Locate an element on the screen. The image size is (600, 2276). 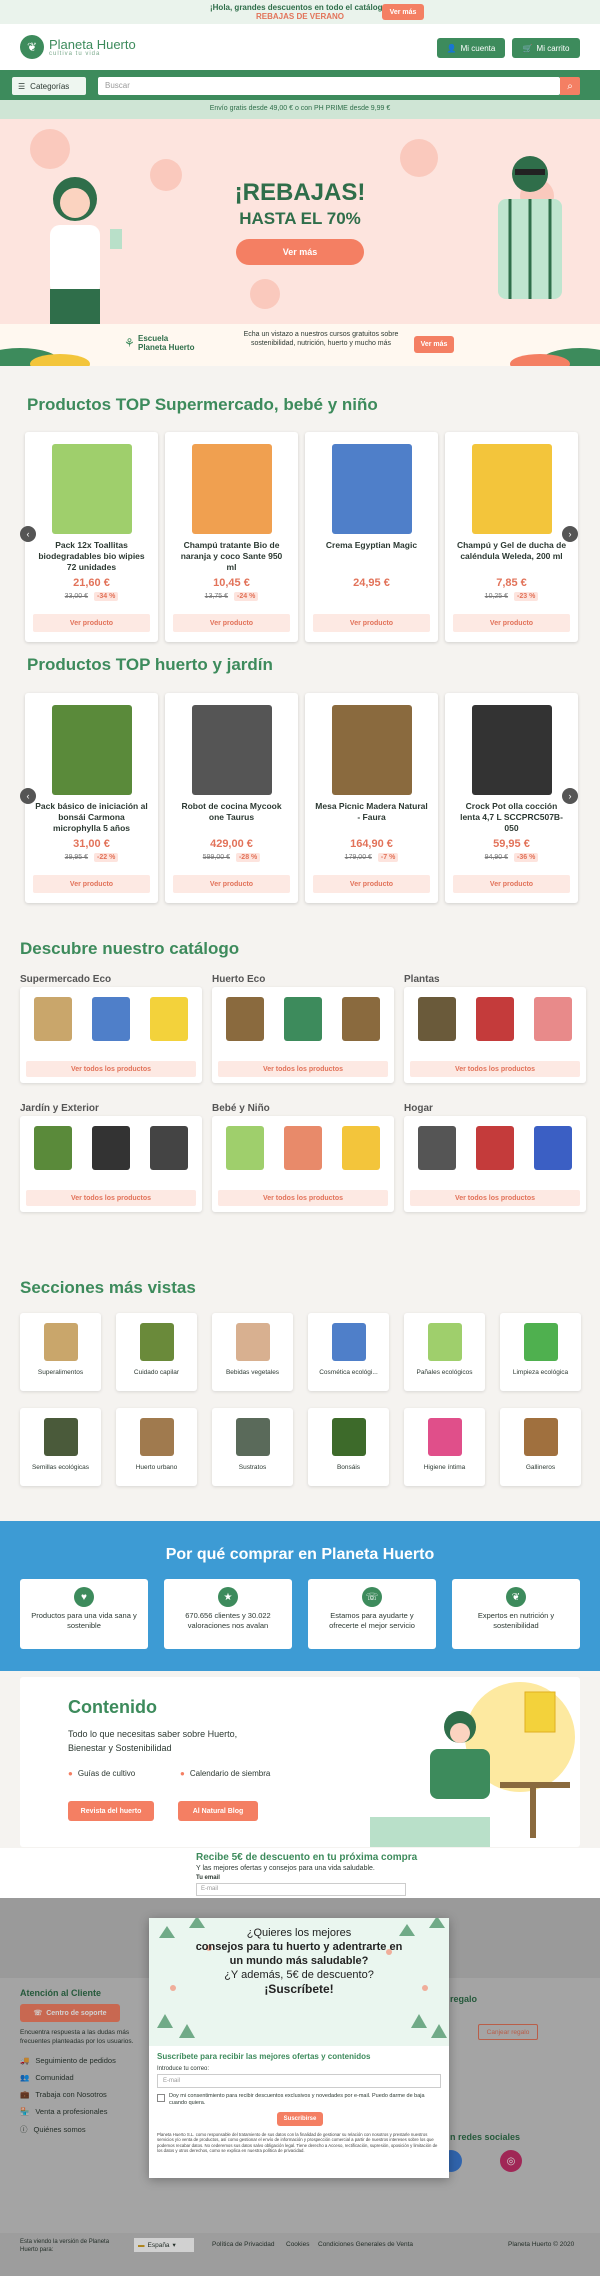
section-card: Higiene íntima is located at coordinates (444, 1447).